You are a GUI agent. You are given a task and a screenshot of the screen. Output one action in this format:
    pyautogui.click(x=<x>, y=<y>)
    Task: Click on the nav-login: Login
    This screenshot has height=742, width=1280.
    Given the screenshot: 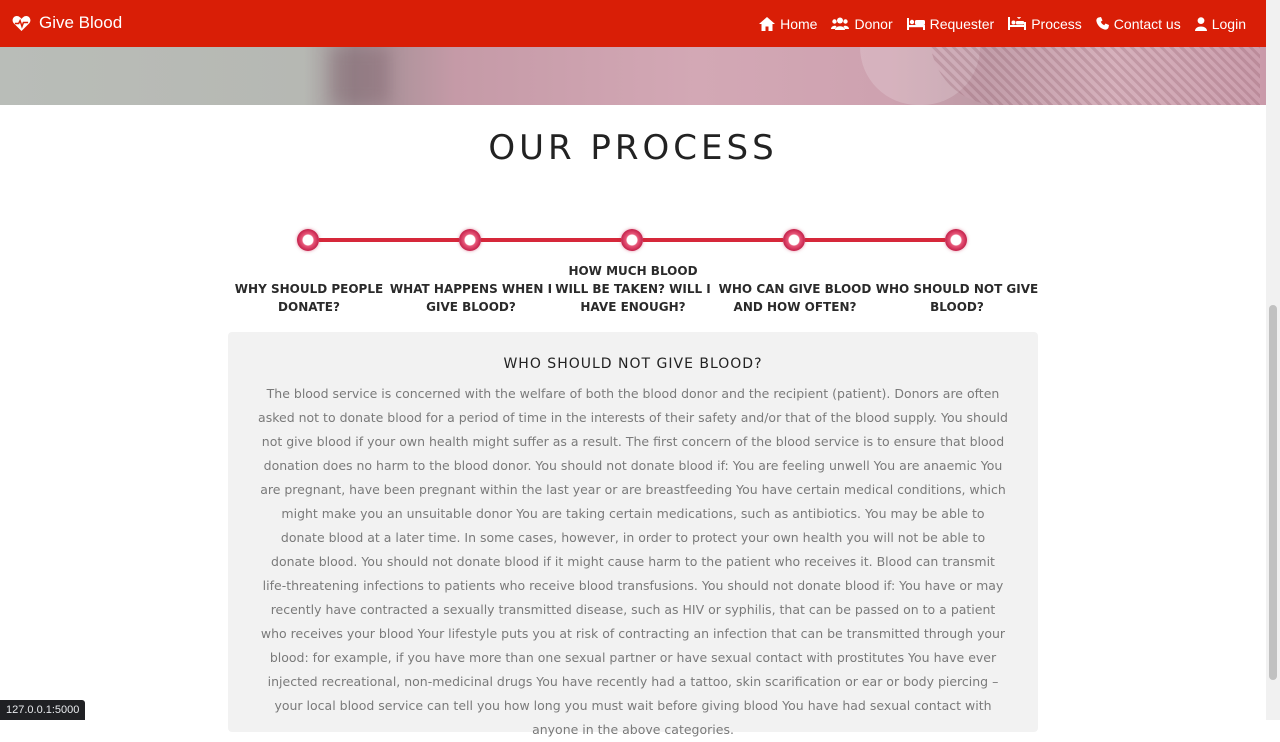 What is the action you would take?
    pyautogui.click(x=1220, y=23)
    